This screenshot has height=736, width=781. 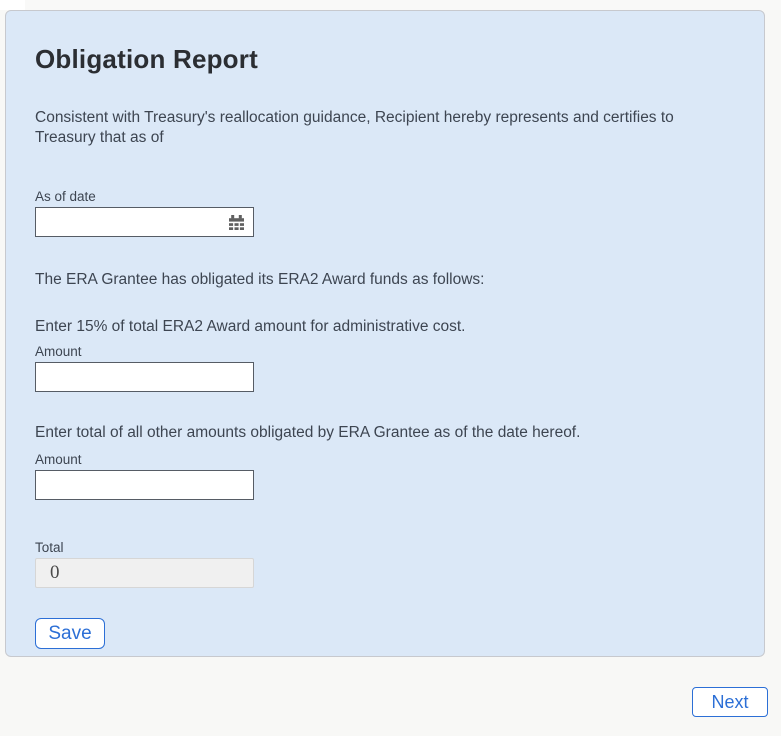 What do you see at coordinates (146, 59) in the screenshot?
I see `page-title: Obligation Report` at bounding box center [146, 59].